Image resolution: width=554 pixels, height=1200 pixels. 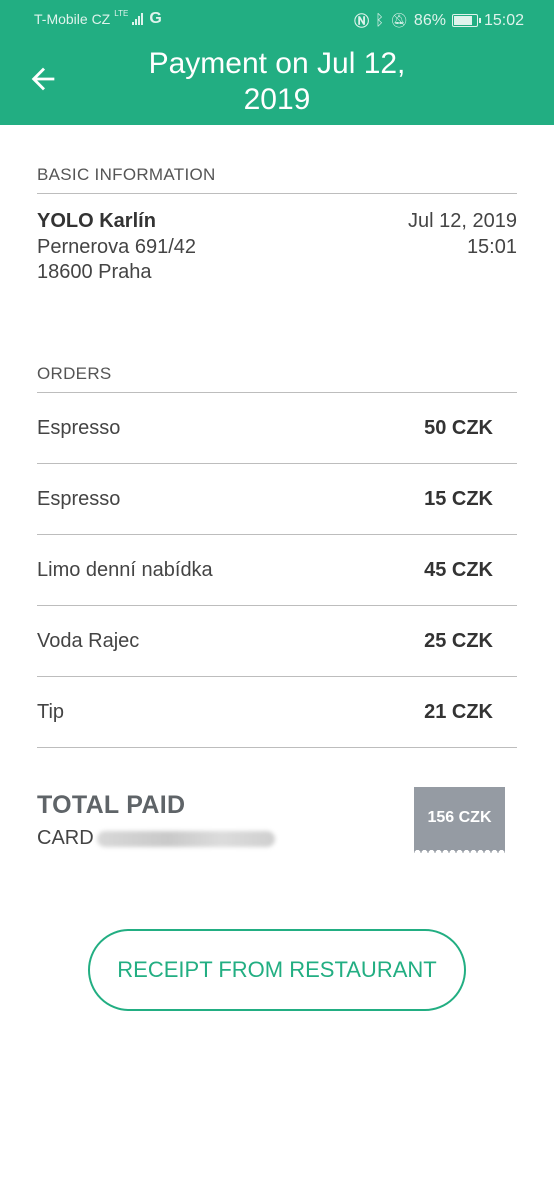 I want to click on venue-name: YOLO Karlín, so click(x=96, y=221).